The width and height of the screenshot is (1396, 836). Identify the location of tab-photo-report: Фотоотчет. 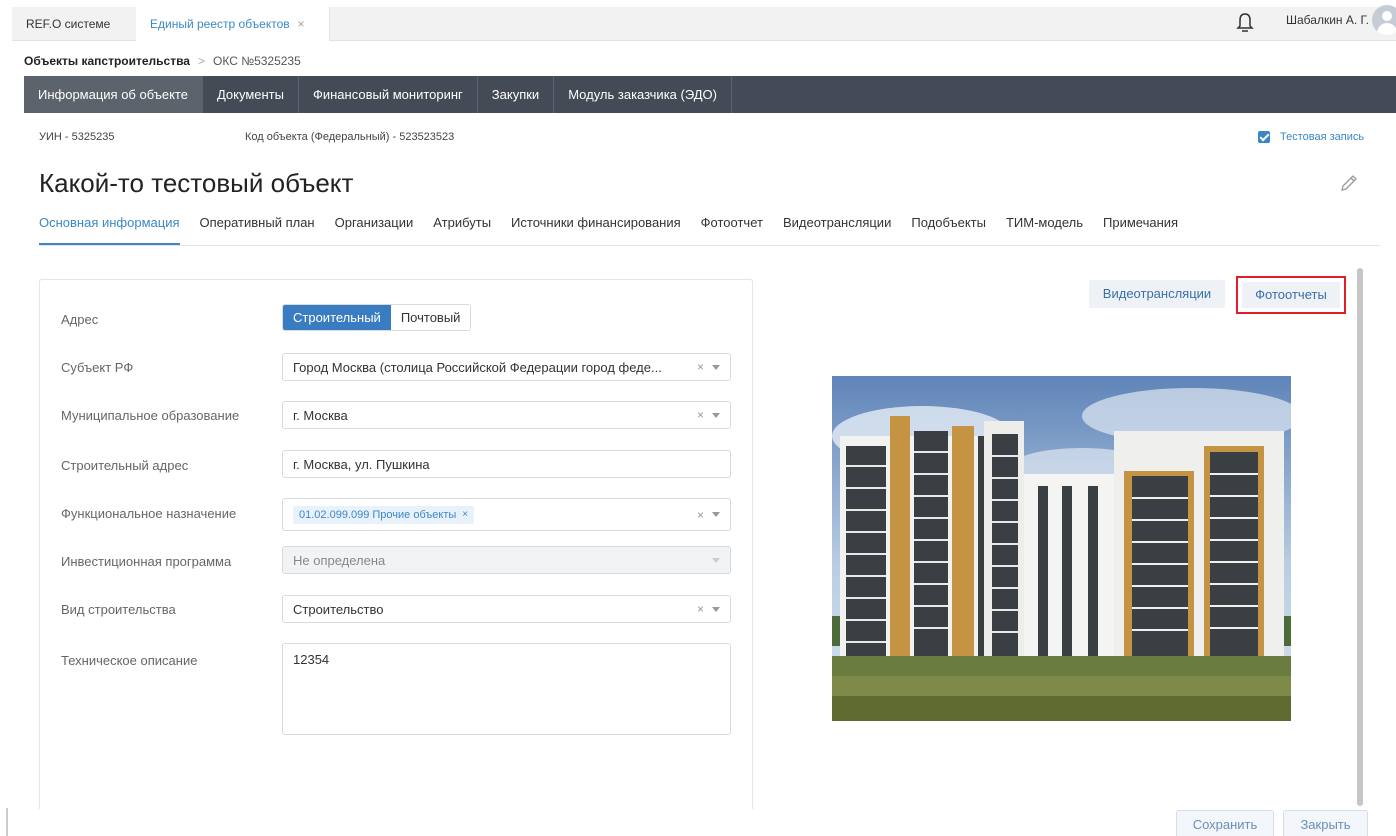
(732, 230).